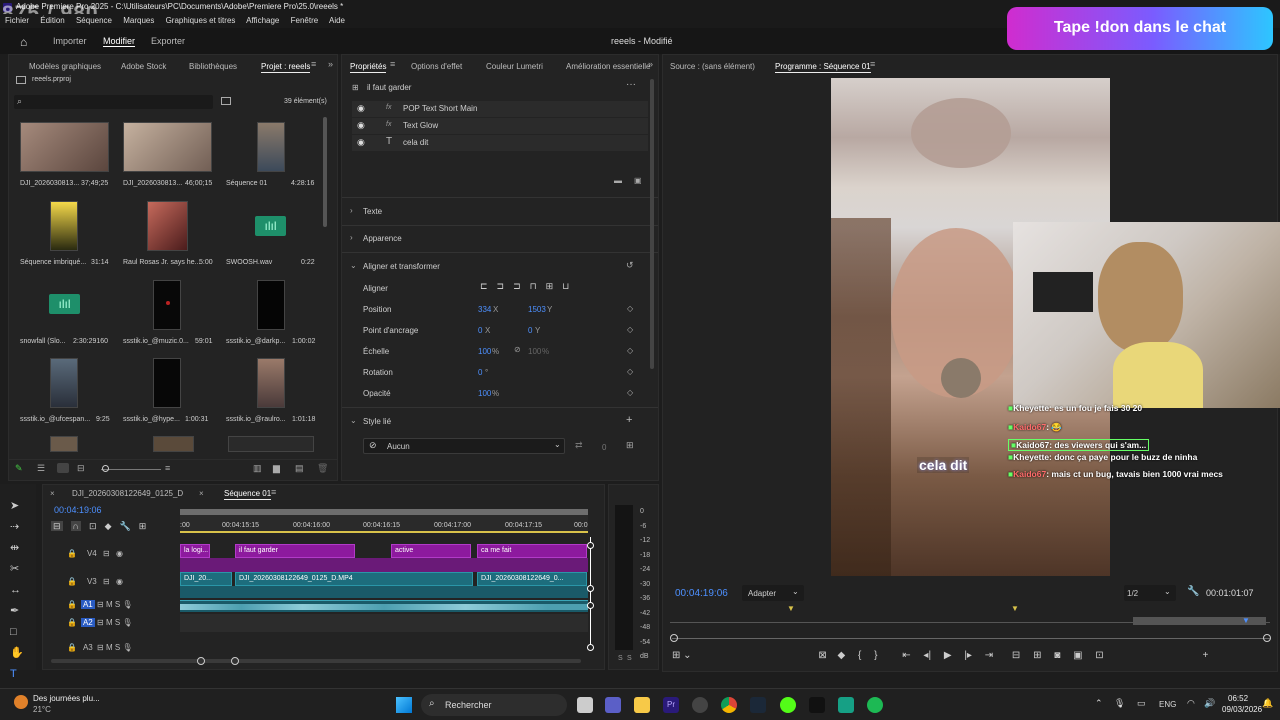 The image size is (1280, 720). What do you see at coordinates (729, 705) in the screenshot?
I see `chrome-icon` at bounding box center [729, 705].